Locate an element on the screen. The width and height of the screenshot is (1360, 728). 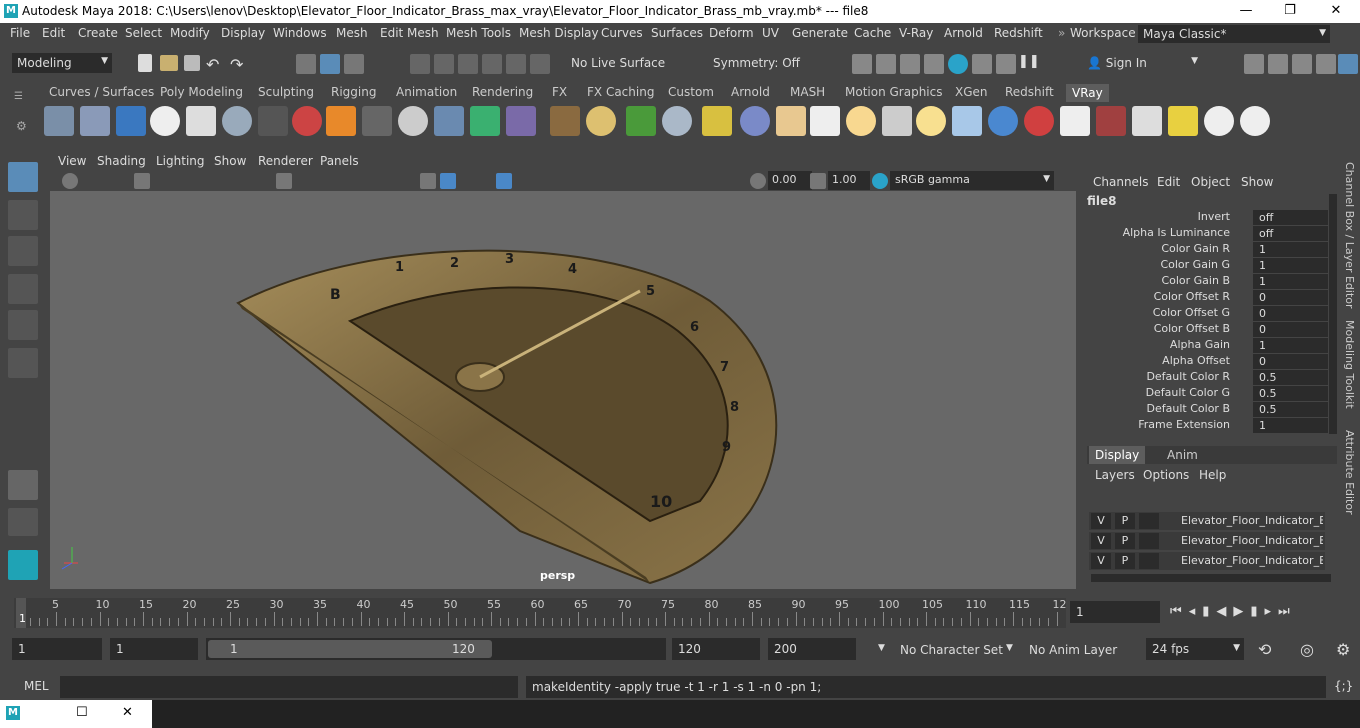
vray-particles-icon is located at coordinates (677, 121).